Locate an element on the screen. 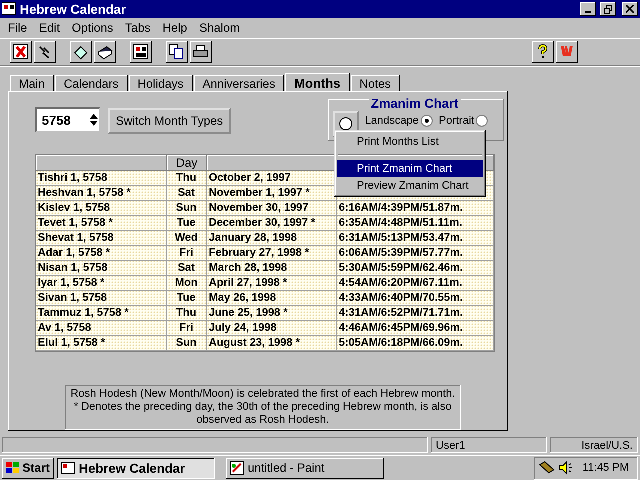  menu-item: Print Months List is located at coordinates (410, 141).